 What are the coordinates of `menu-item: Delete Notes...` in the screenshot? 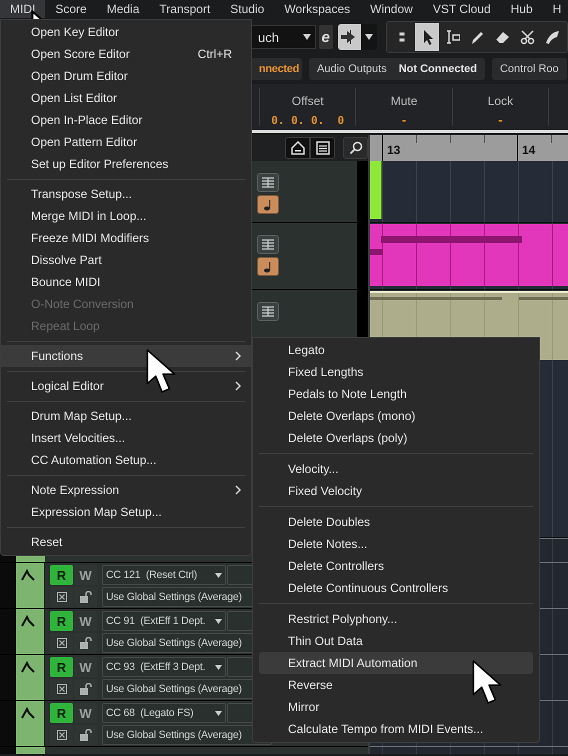 It's located at (396, 544).